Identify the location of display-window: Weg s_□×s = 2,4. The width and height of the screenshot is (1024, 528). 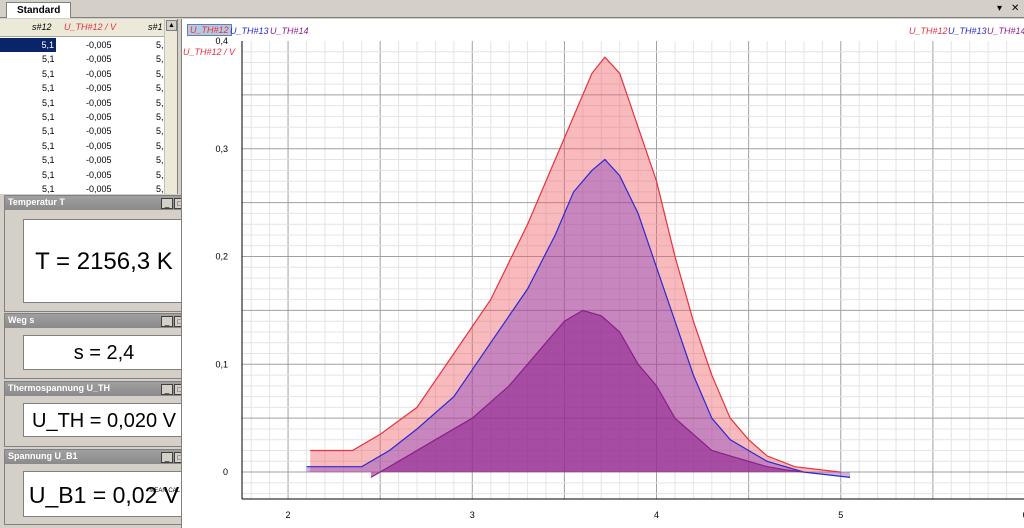
(103, 346).